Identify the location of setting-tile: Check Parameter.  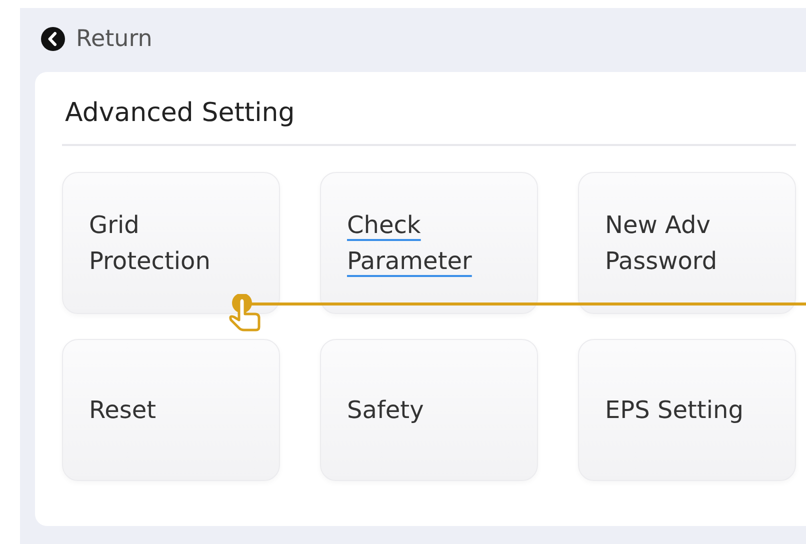
(429, 243).